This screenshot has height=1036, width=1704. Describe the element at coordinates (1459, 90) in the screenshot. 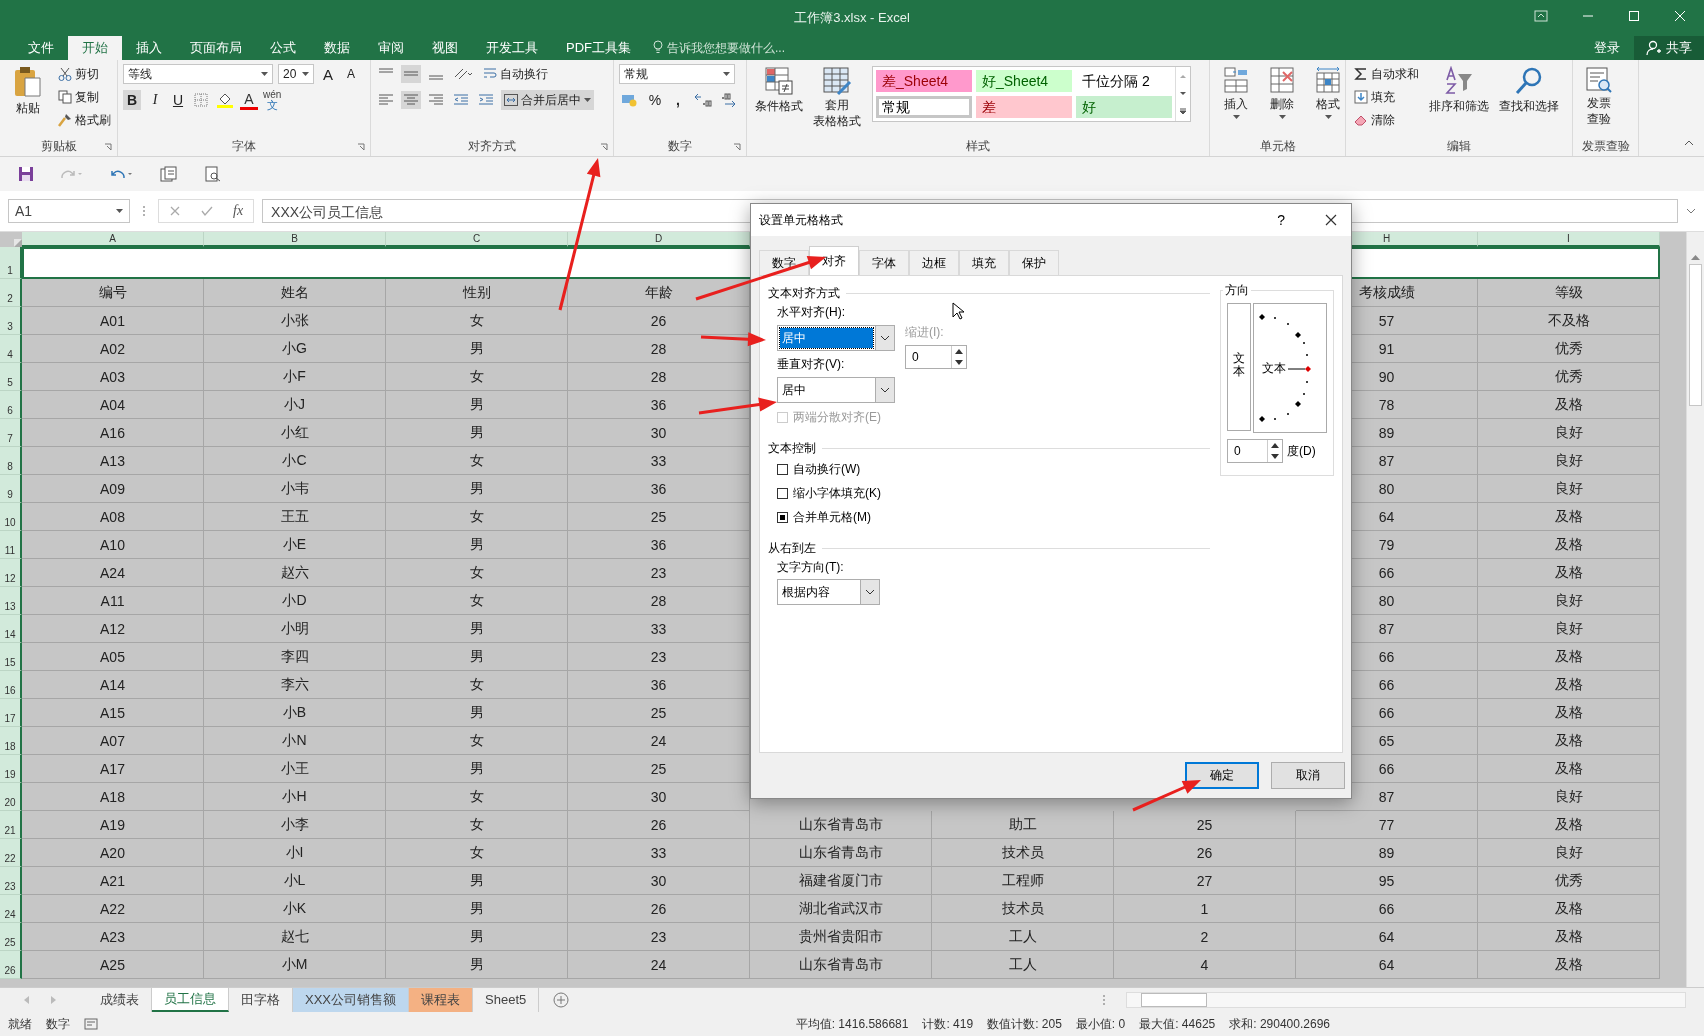

I see `sort-filter-button: 排序和筛选` at that location.